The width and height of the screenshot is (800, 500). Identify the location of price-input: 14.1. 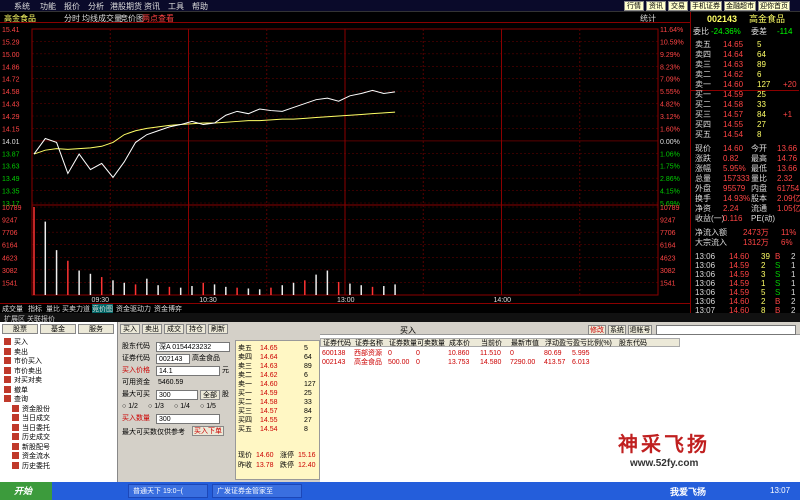
(188, 371).